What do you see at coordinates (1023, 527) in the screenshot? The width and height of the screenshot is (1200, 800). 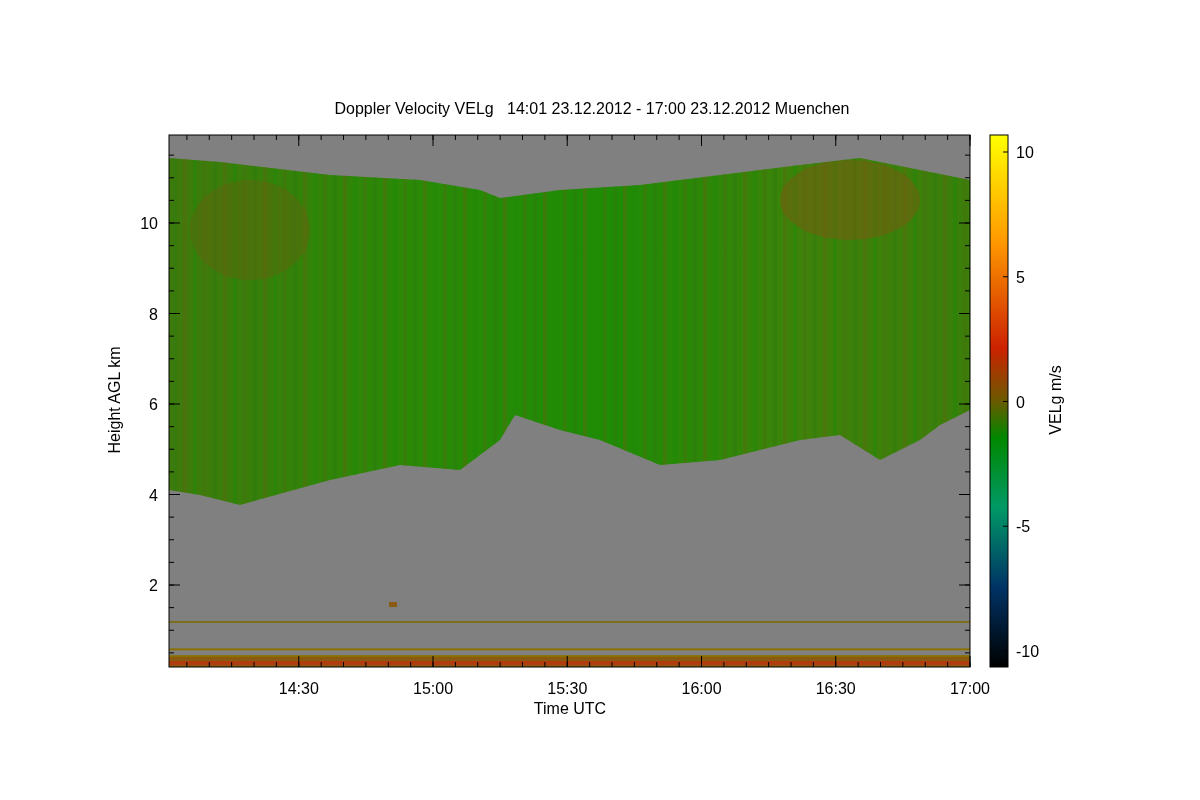 I see `colorbar-tick-label: -5` at bounding box center [1023, 527].